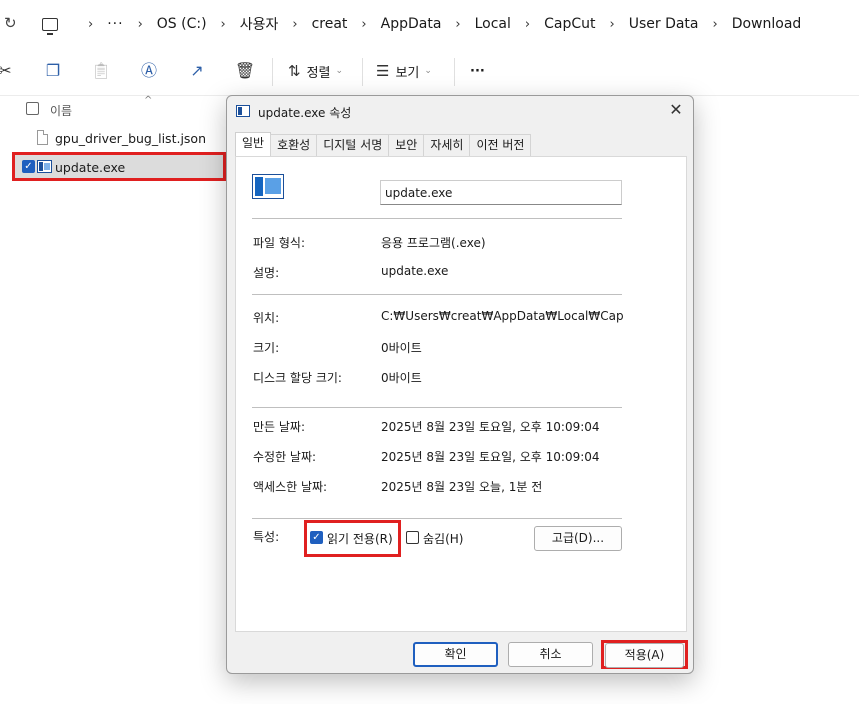 The height and width of the screenshot is (704, 859). I want to click on refresh-icon: ↻, so click(12, 23).